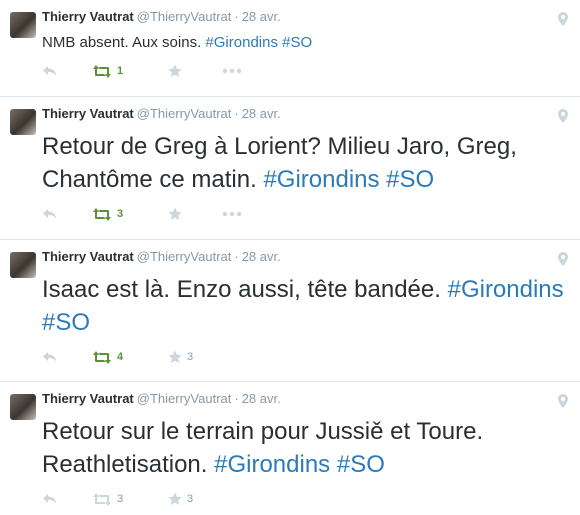 Image resolution: width=580 pixels, height=515 pixels. I want to click on retweet-button: 4, so click(107, 357).